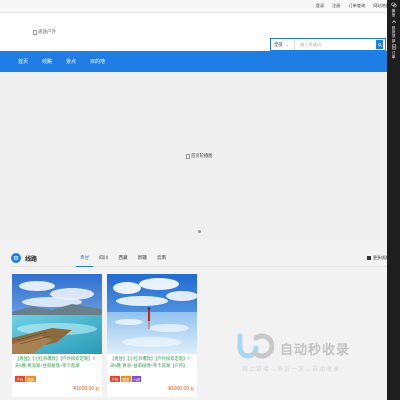 Image resolution: width=400 pixels, height=400 pixels. What do you see at coordinates (16, 258) in the screenshot?
I see `route-icon` at bounding box center [16, 258].